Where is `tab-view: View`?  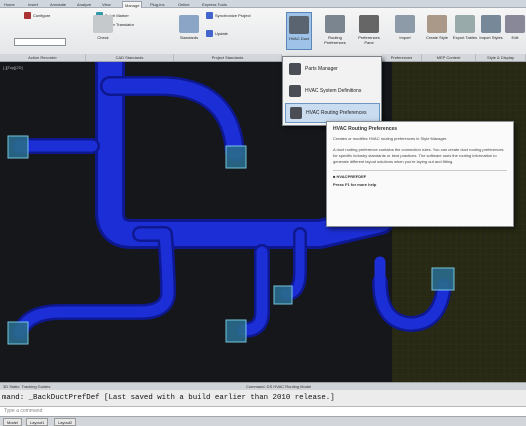 tab-view: View is located at coordinates (106, 4).